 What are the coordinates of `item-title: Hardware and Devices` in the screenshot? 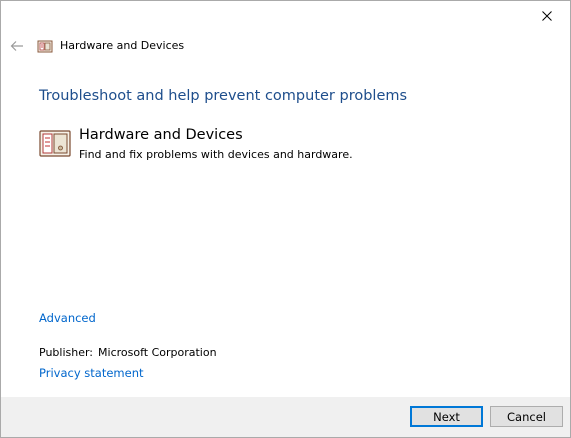 It's located at (161, 135).